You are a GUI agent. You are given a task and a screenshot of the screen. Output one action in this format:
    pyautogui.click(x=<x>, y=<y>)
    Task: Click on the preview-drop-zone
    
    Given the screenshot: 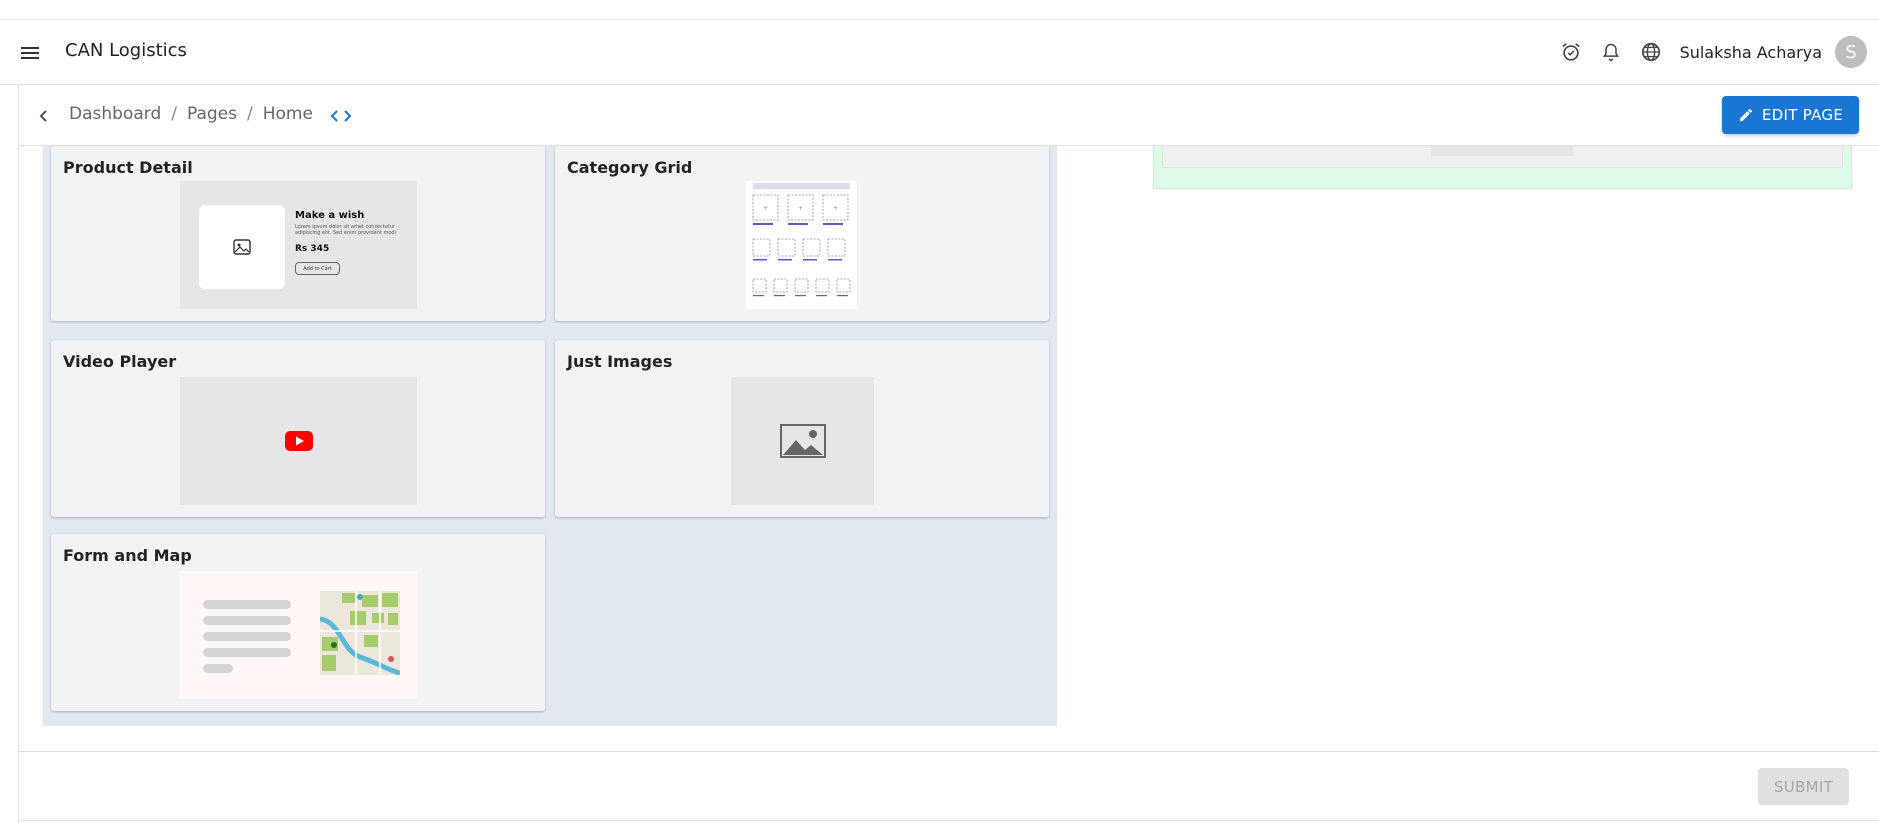 What is the action you would take?
    pyautogui.click(x=1502, y=167)
    